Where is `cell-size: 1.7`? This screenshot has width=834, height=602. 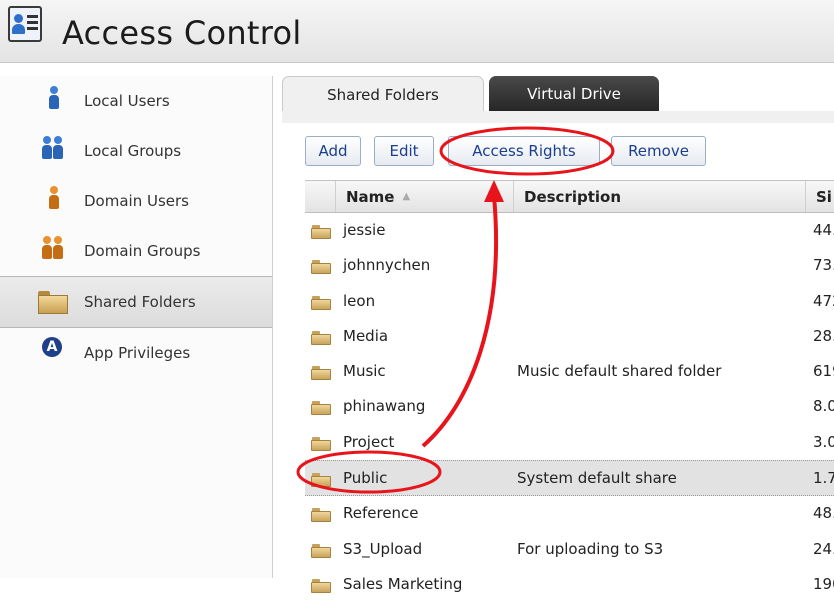
cell-size: 1.7 is located at coordinates (823, 478).